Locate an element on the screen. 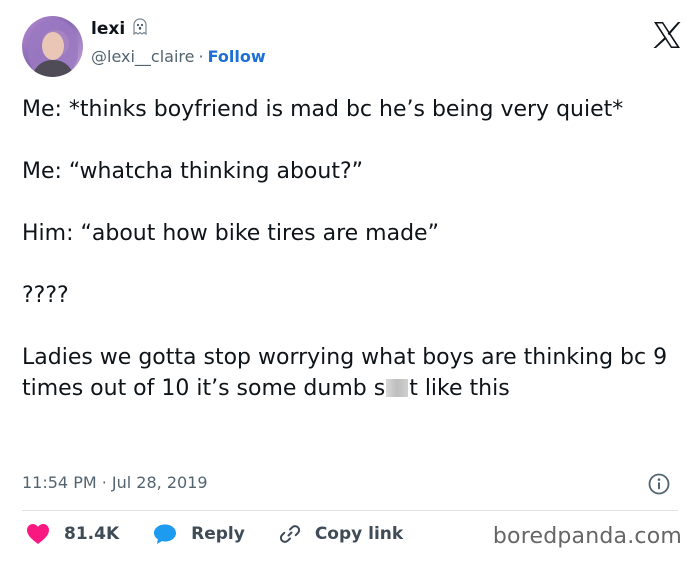 This screenshot has height=563, width=700. like-button: 81.4K is located at coordinates (72, 534).